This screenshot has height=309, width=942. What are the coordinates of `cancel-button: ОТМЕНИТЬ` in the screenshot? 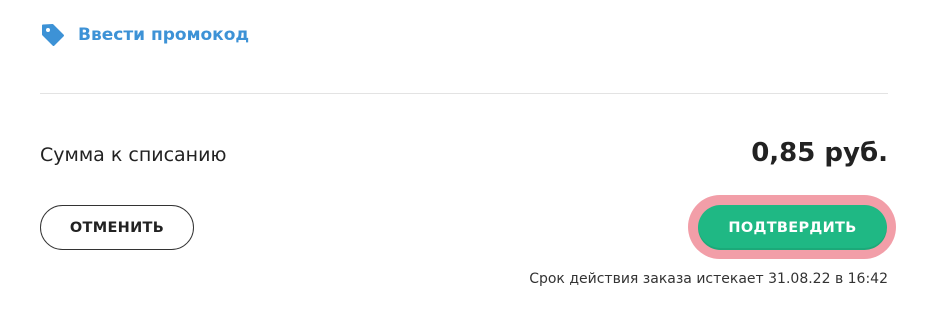 It's located at (117, 227).